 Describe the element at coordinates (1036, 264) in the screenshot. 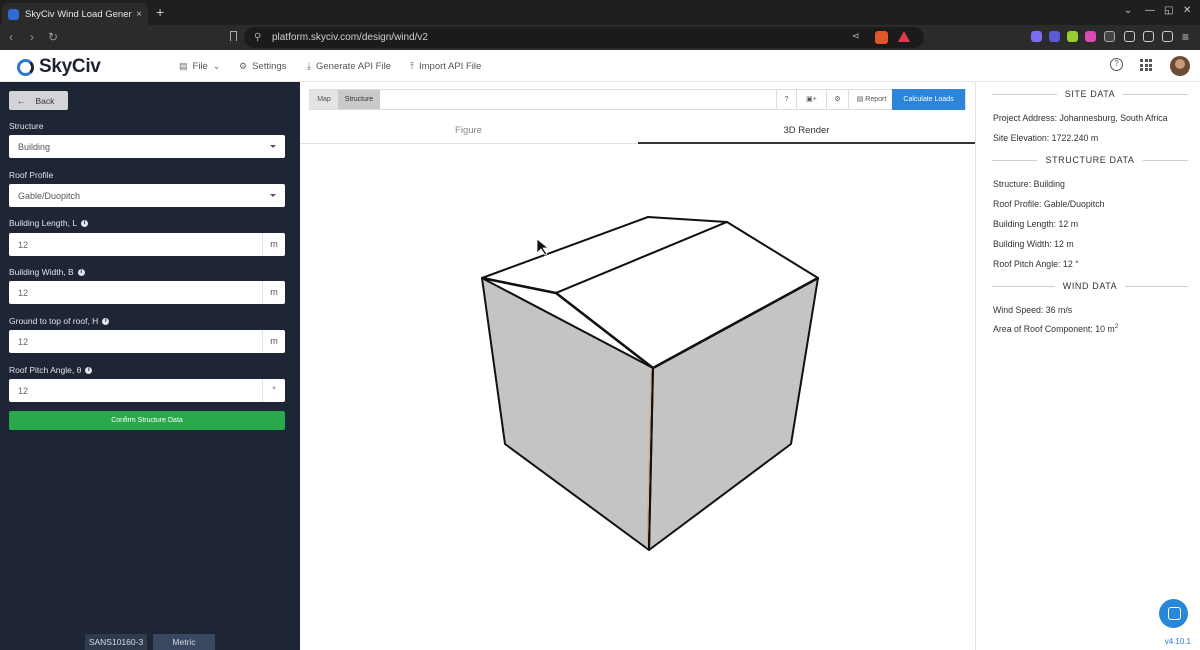

I see `summary-roof-pitch: Roof Pitch Angle: 12 °` at that location.